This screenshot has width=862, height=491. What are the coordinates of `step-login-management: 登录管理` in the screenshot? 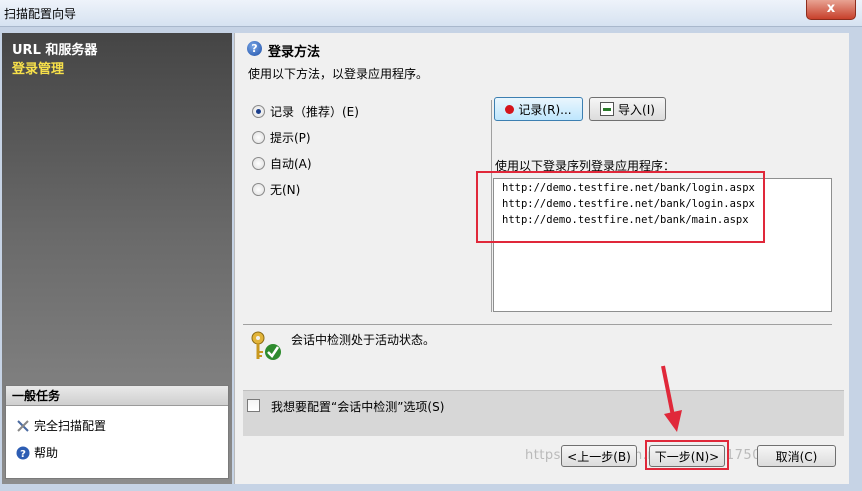 It's located at (38, 67).